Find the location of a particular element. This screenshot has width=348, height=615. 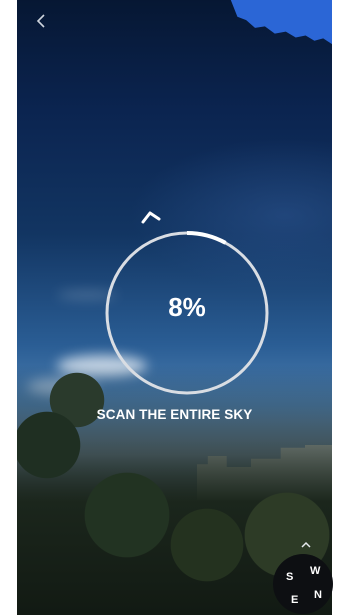

progress-percent: 8% is located at coordinates (187, 307).